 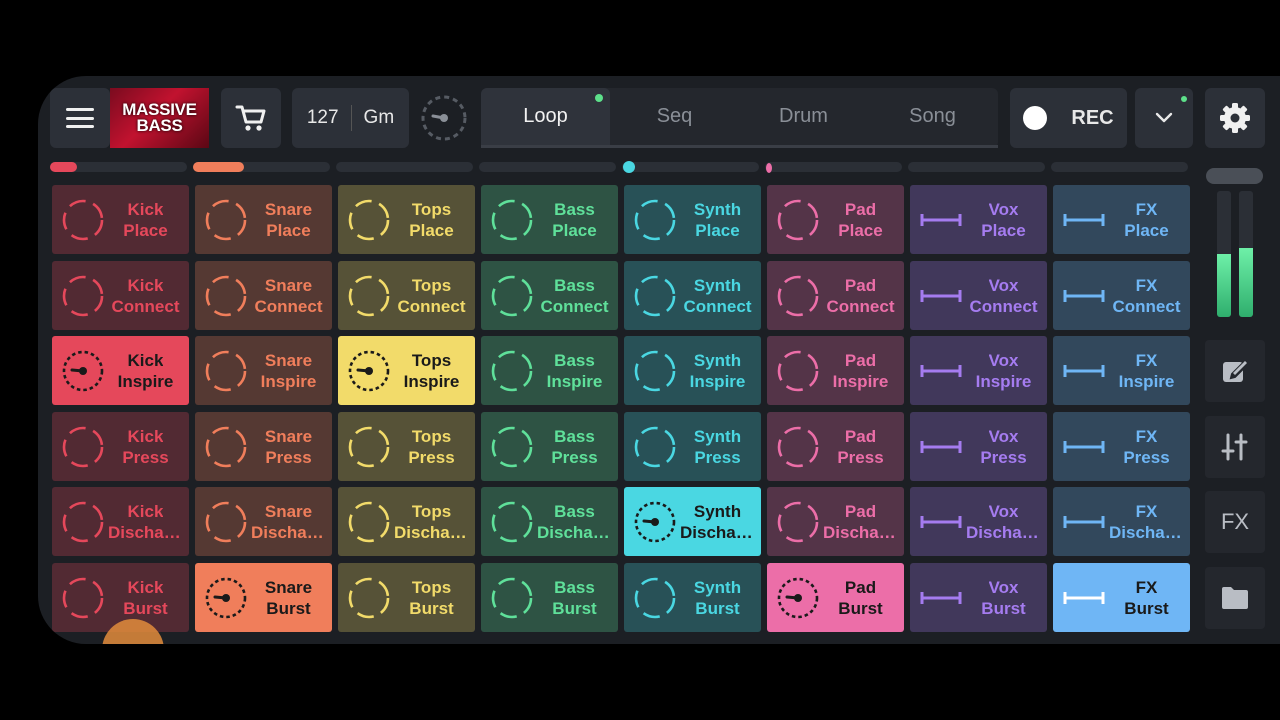 I want to click on pad-snare-press: Snare Press, so click(x=263, y=446).